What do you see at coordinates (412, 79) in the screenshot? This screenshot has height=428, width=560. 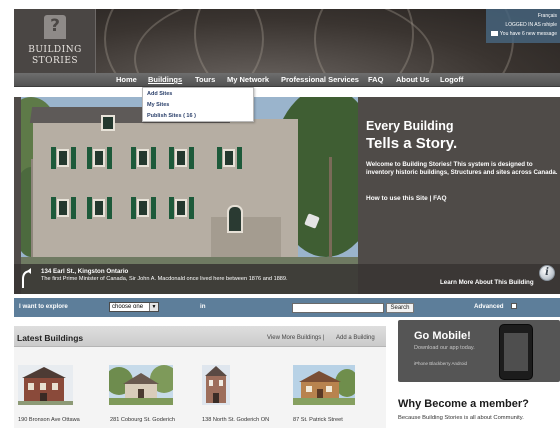 I see `nav-about-us: About Us` at bounding box center [412, 79].